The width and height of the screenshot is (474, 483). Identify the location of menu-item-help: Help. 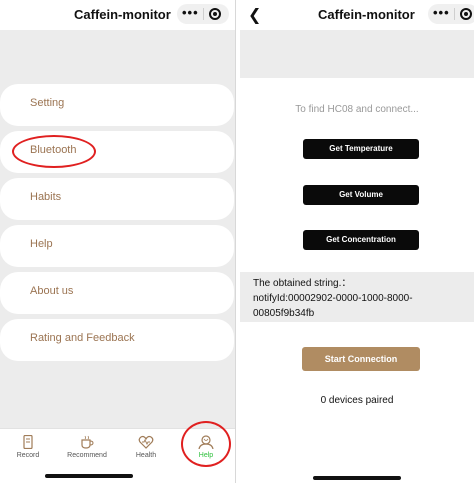
(117, 246).